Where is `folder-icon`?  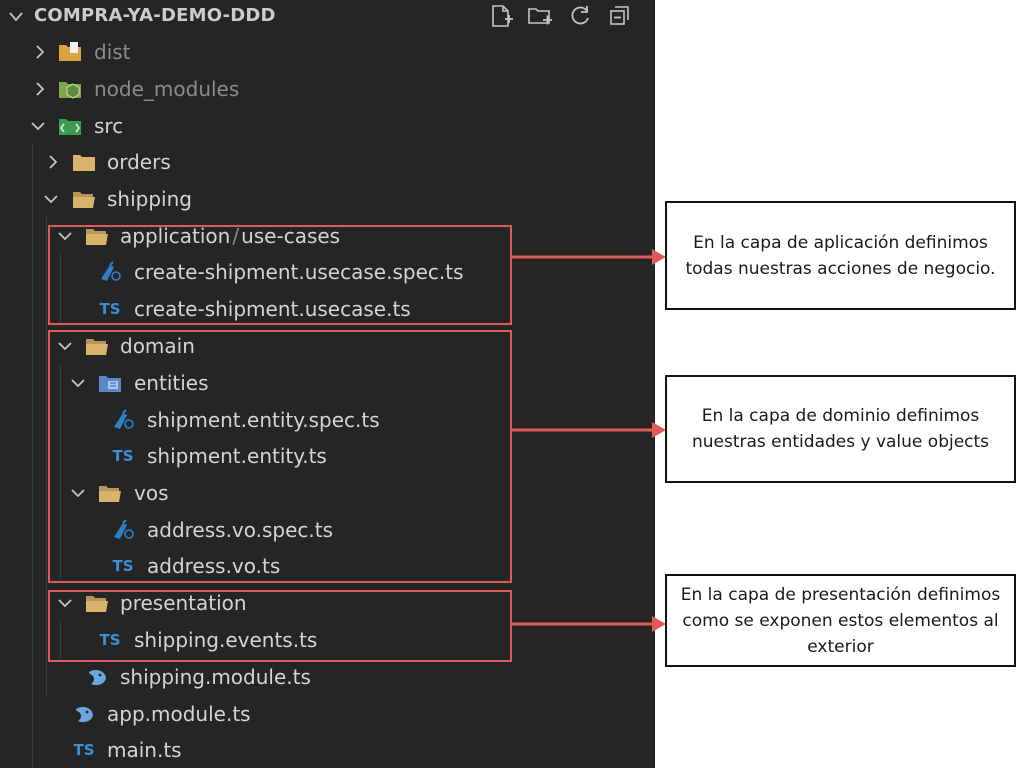
folder-icon is located at coordinates (84, 163).